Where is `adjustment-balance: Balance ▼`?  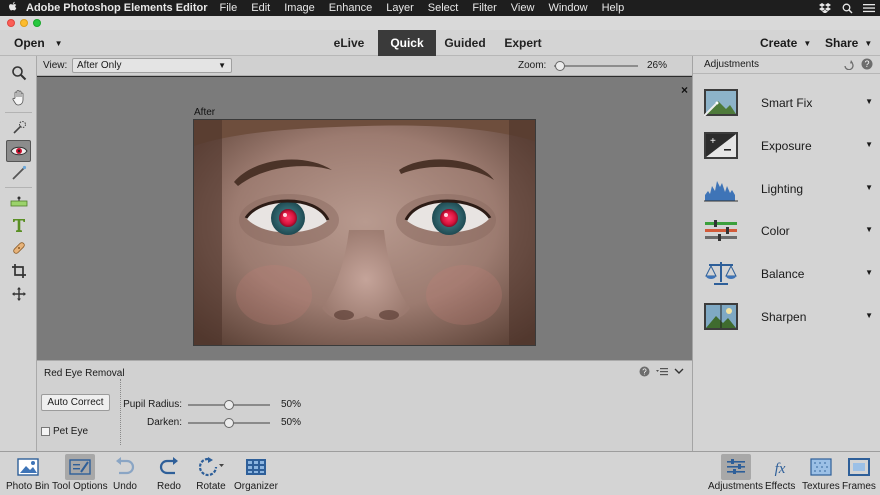
adjustment-balance: Balance ▼ is located at coordinates (786, 275).